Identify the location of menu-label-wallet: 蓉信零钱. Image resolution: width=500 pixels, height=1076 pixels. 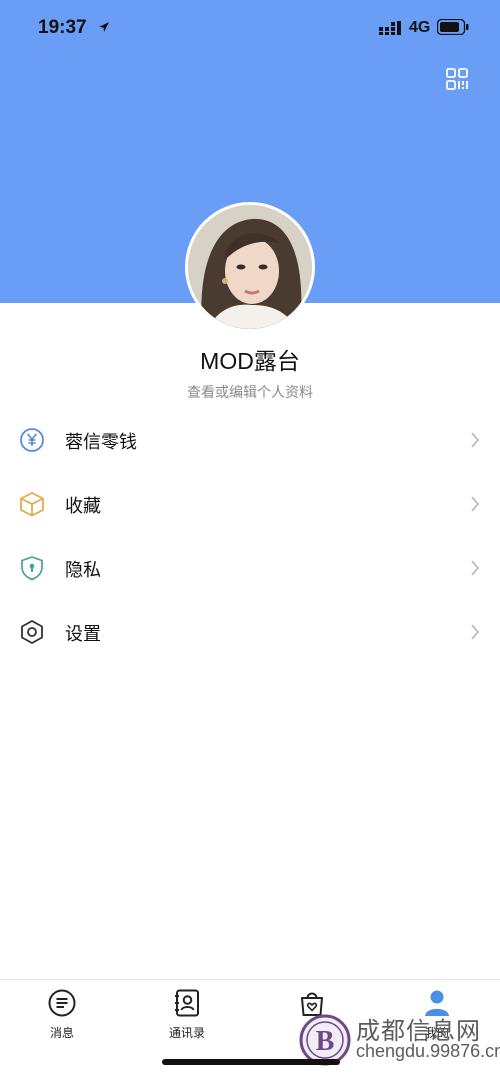
(101, 442).